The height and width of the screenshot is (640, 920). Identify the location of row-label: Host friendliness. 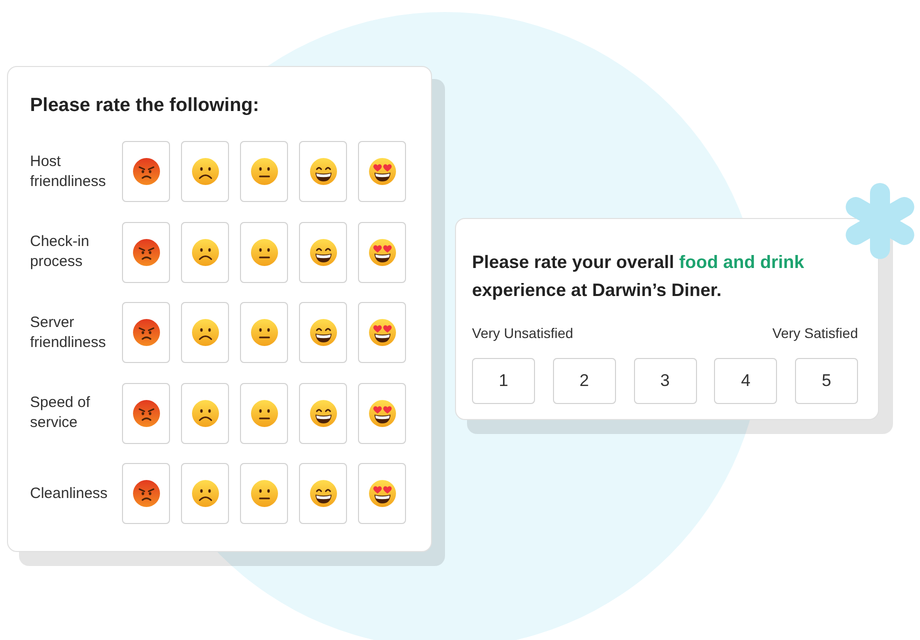
(68, 172).